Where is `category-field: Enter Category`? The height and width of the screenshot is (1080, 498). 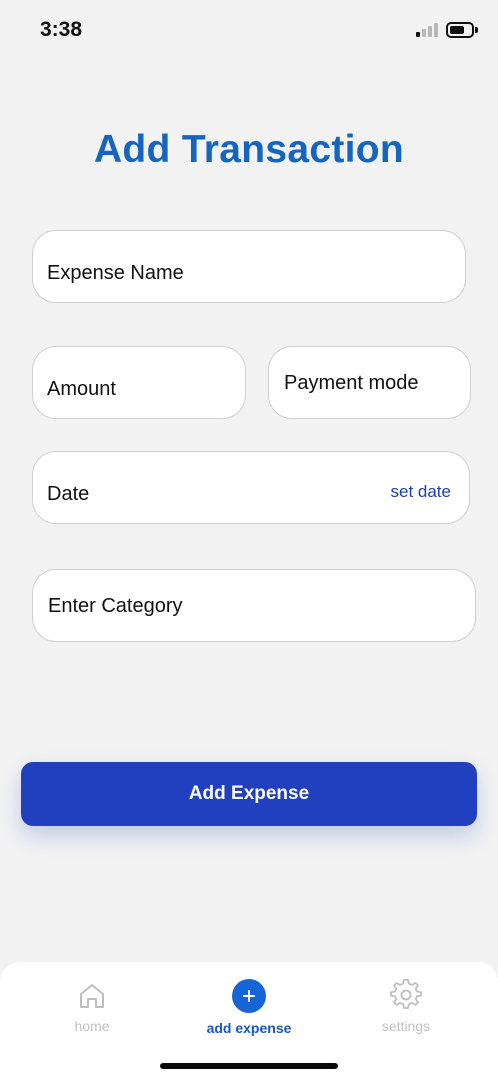
category-field: Enter Category is located at coordinates (254, 605).